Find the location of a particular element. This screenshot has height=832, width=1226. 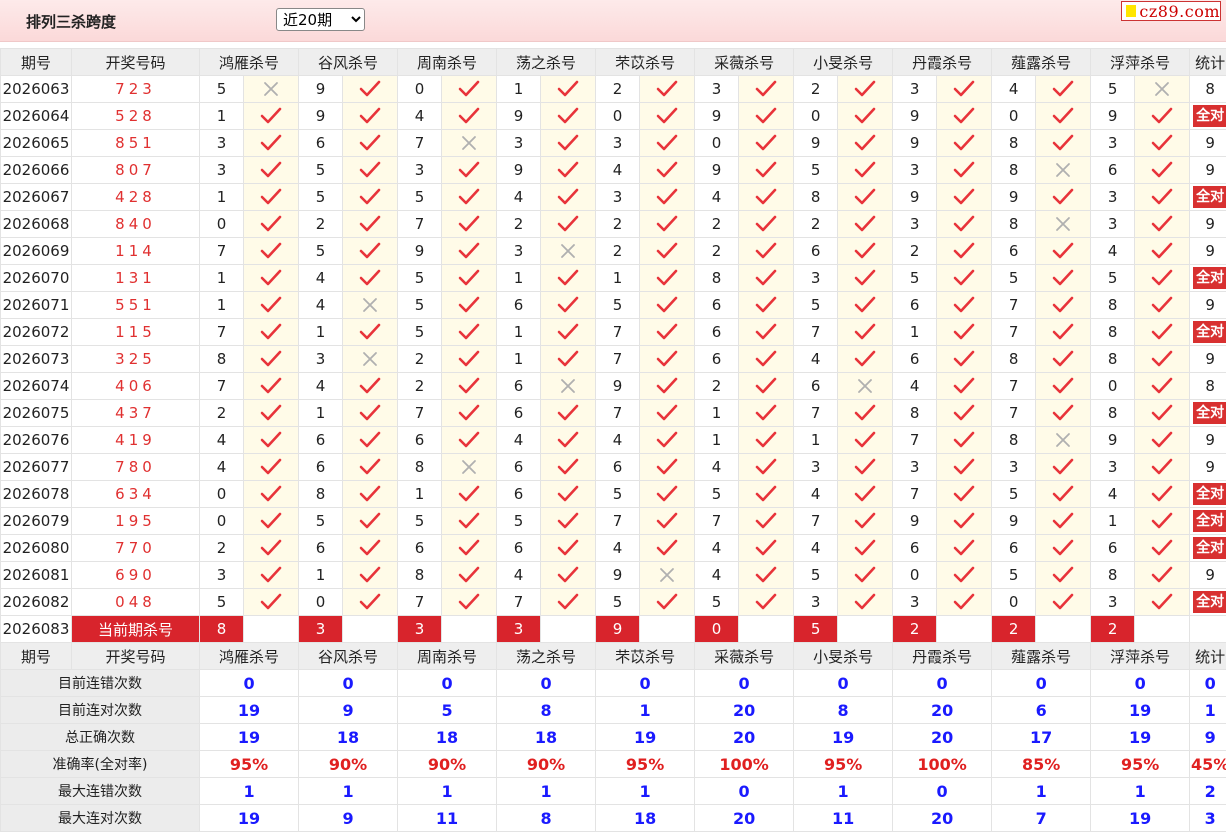

period-cell: 2026063 is located at coordinates (36, 89).